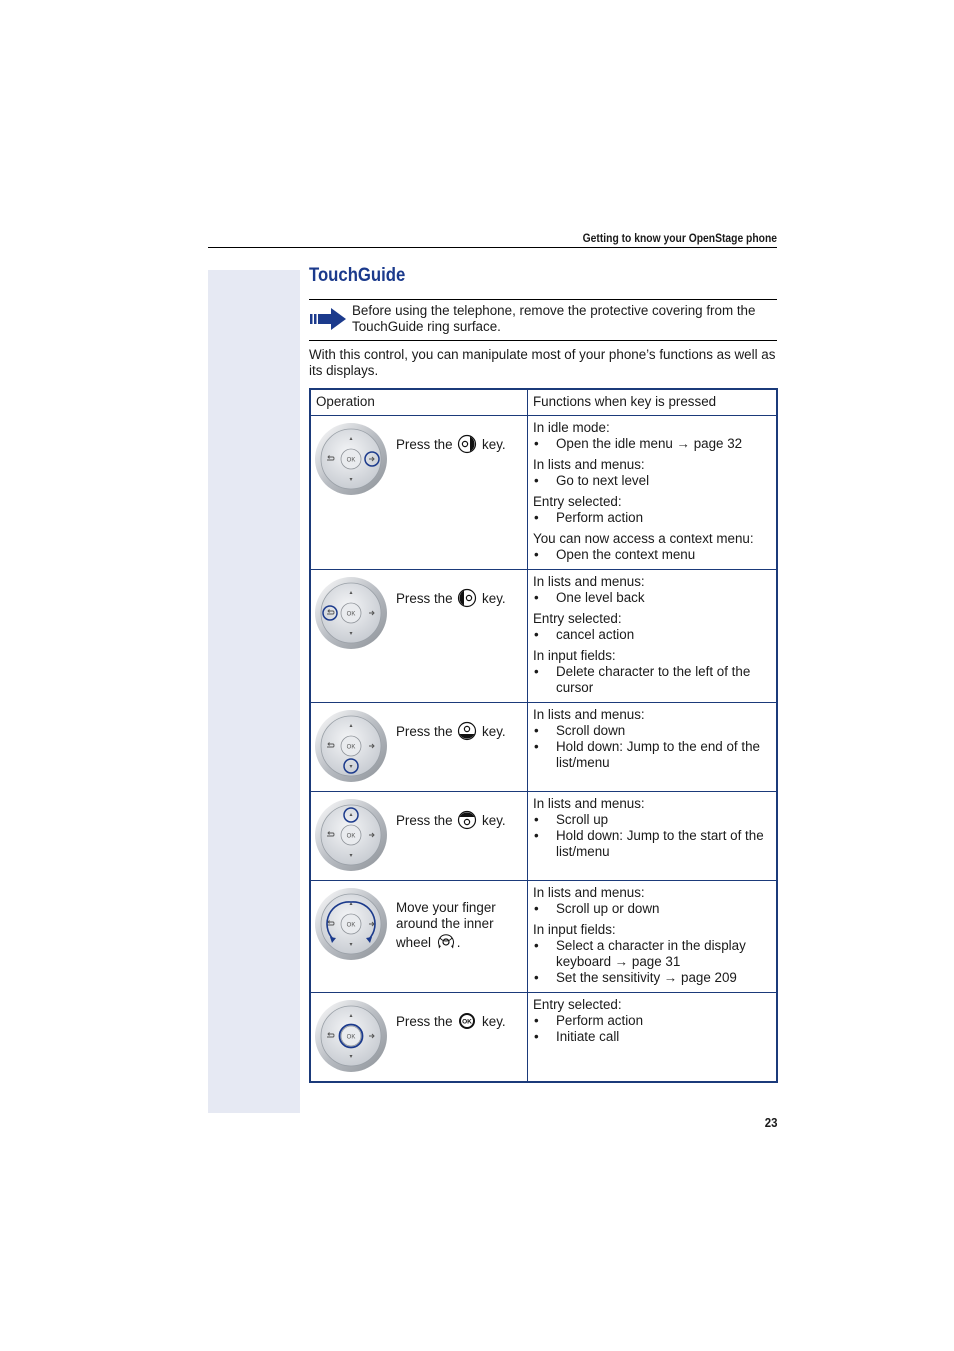 This screenshot has width=954, height=1351. I want to click on ok-key-icon: OK, so click(467, 1020).